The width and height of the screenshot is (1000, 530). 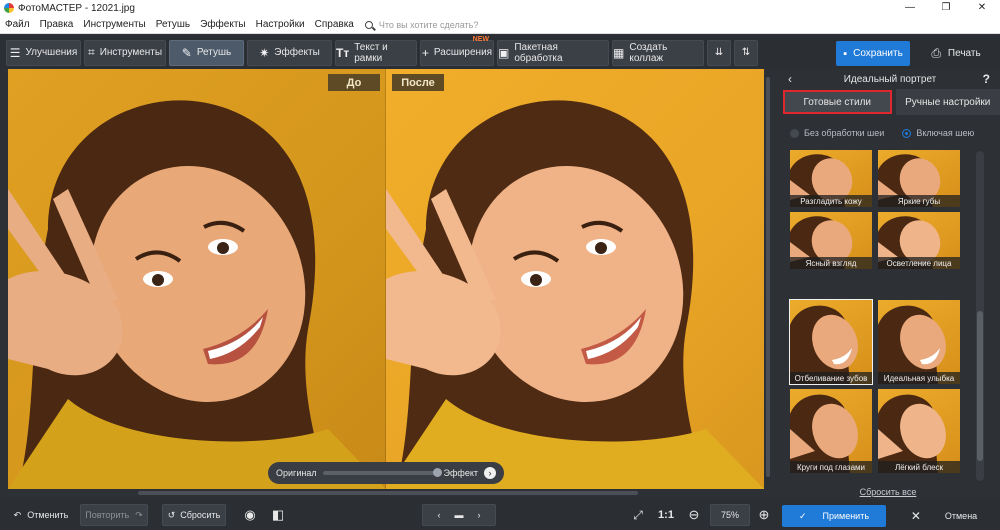 What do you see at coordinates (17, 24) in the screenshot?
I see `menu-file: Файл` at bounding box center [17, 24].